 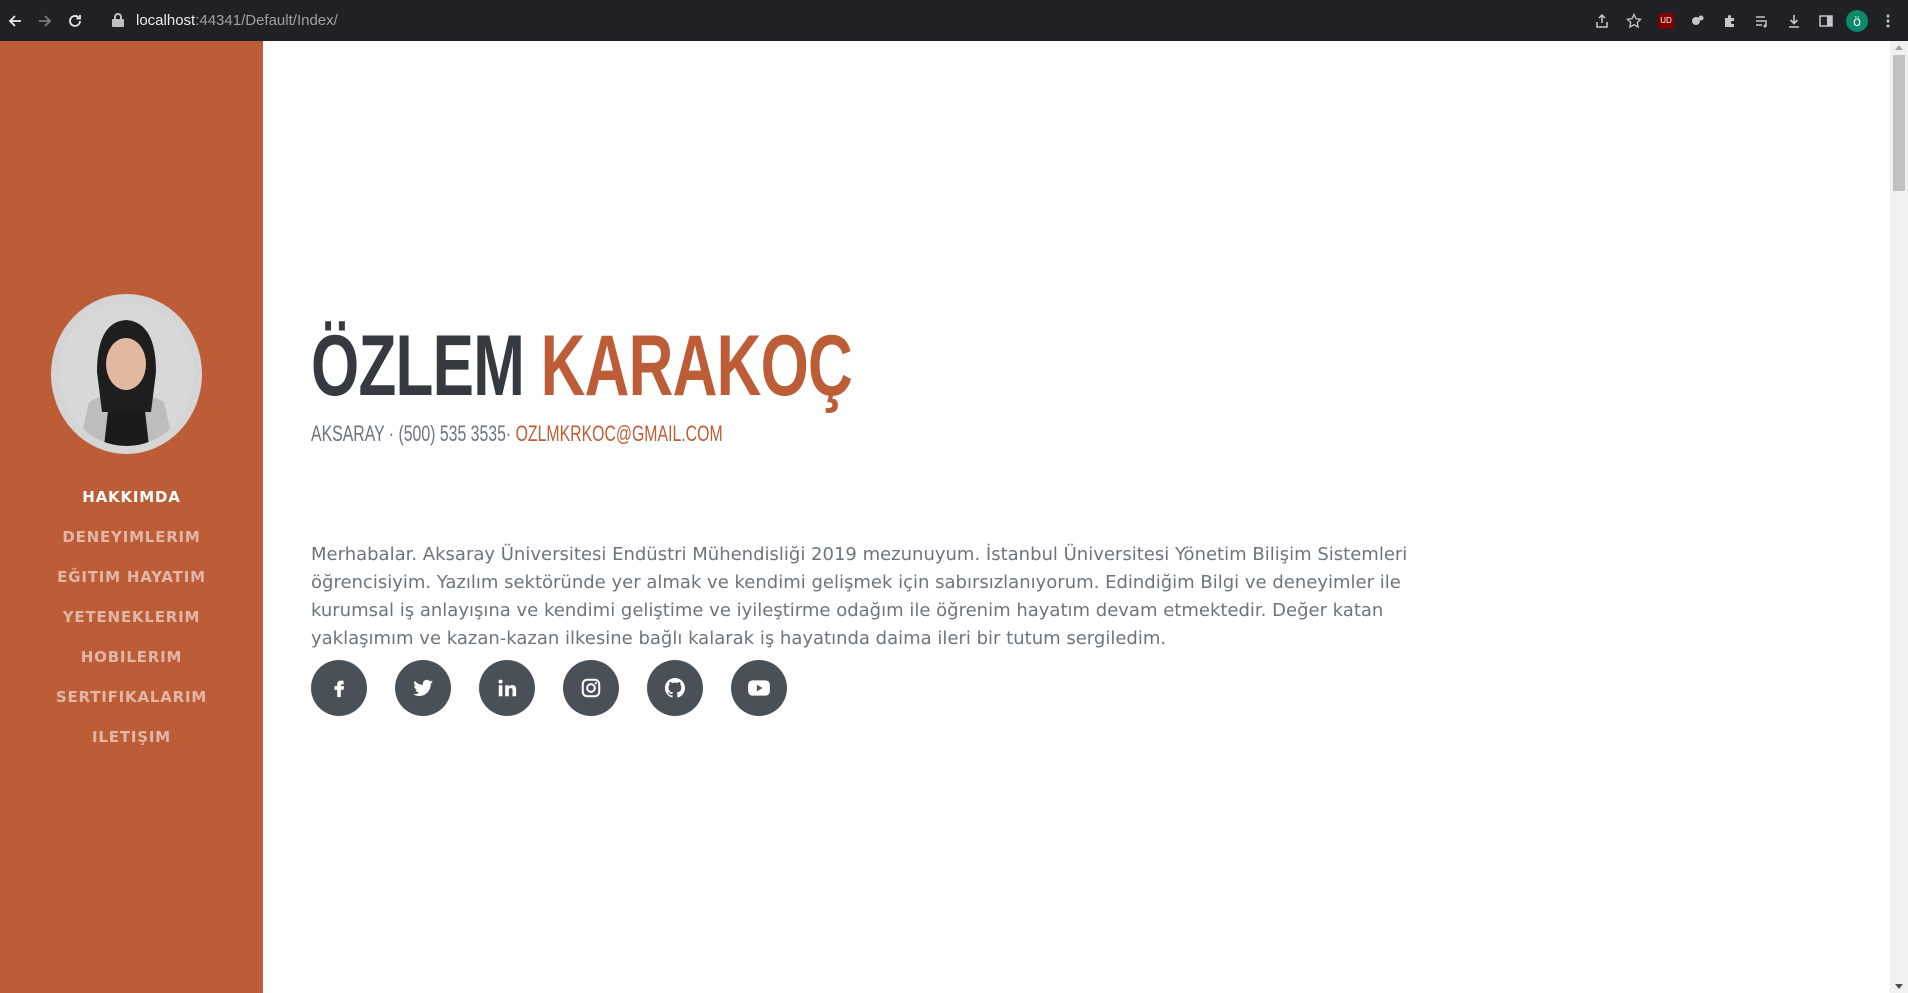 I want to click on extension-icon, so click(x=1698, y=21).